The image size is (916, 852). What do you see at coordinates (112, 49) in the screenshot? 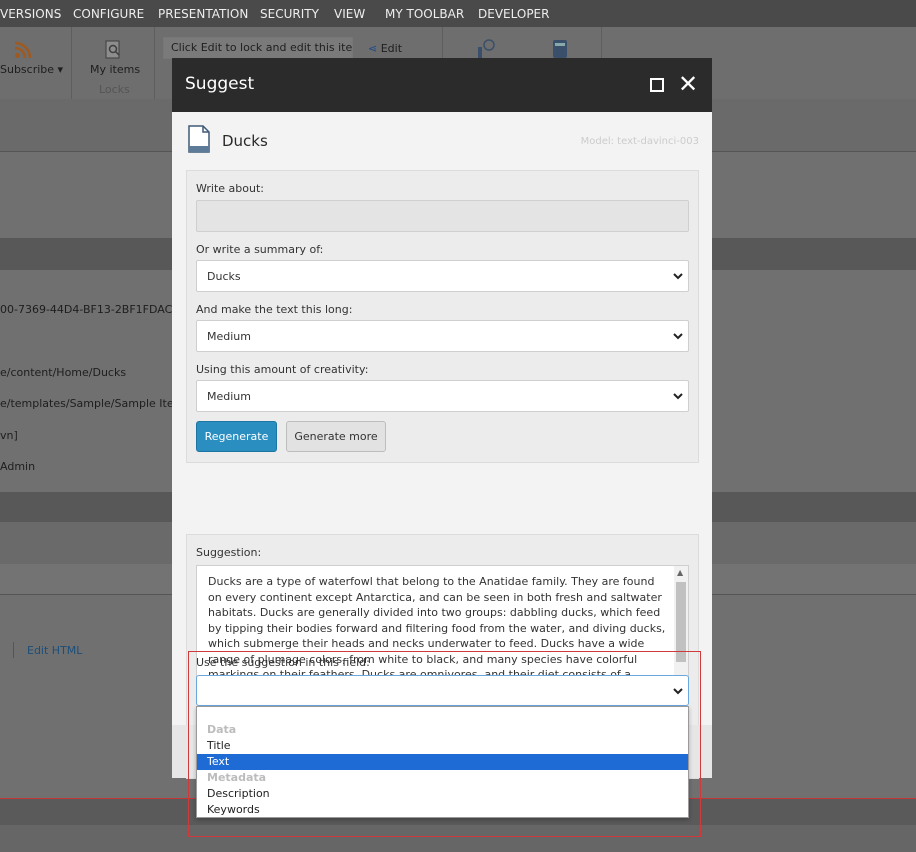
I see `my-items-icon` at bounding box center [112, 49].